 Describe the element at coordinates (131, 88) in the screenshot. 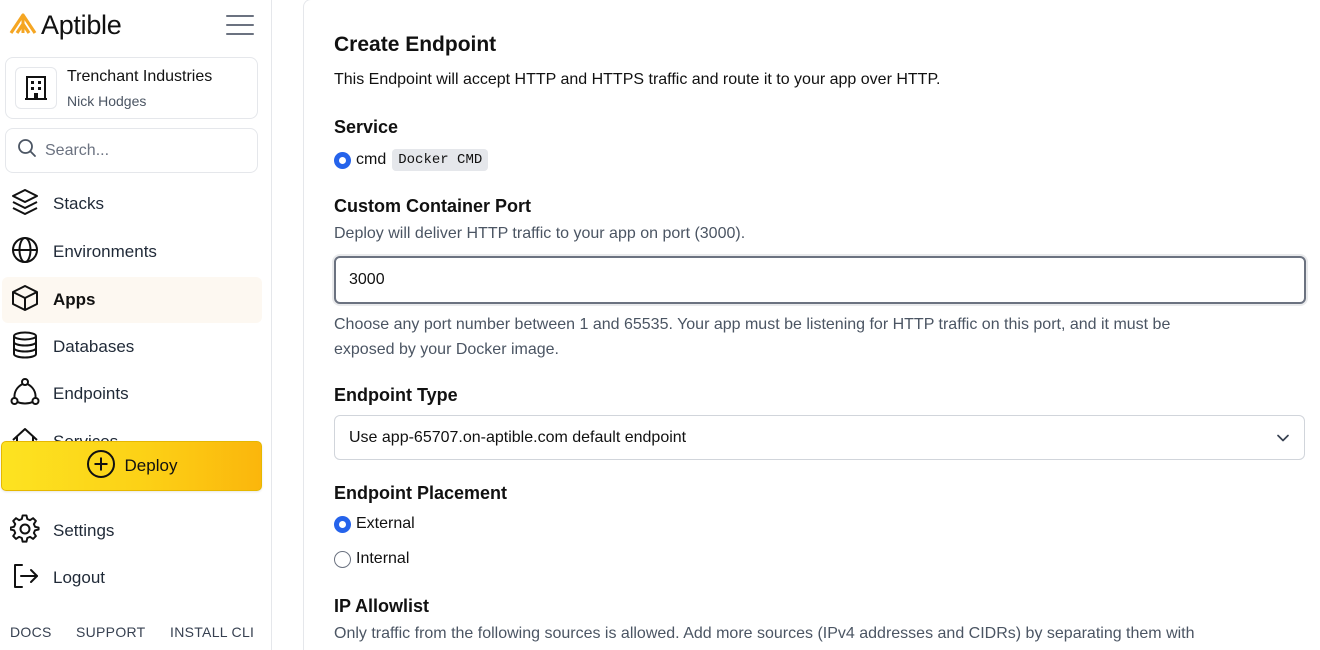

I see `org-switcher: Trenchant Industries Nick Hodges` at that location.